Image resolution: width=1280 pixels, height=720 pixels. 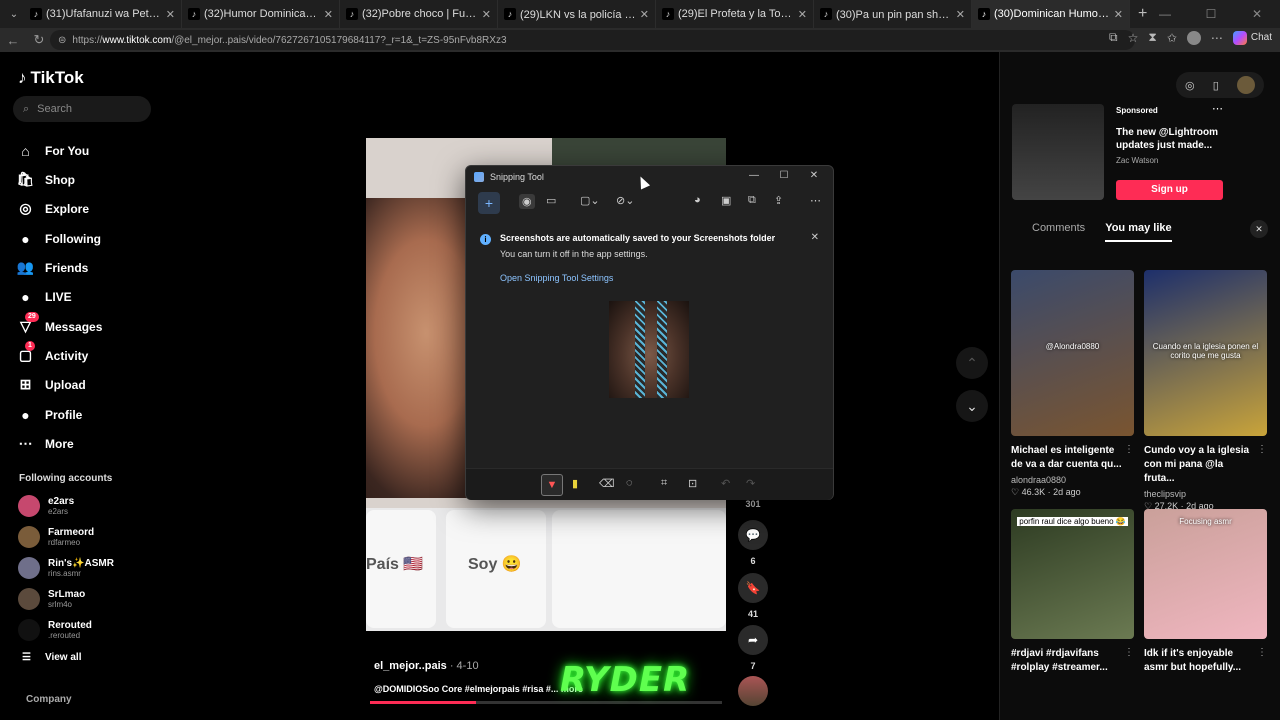 What do you see at coordinates (56, 537) in the screenshot?
I see `following-account: Farmeord rdfarmeo` at bounding box center [56, 537].